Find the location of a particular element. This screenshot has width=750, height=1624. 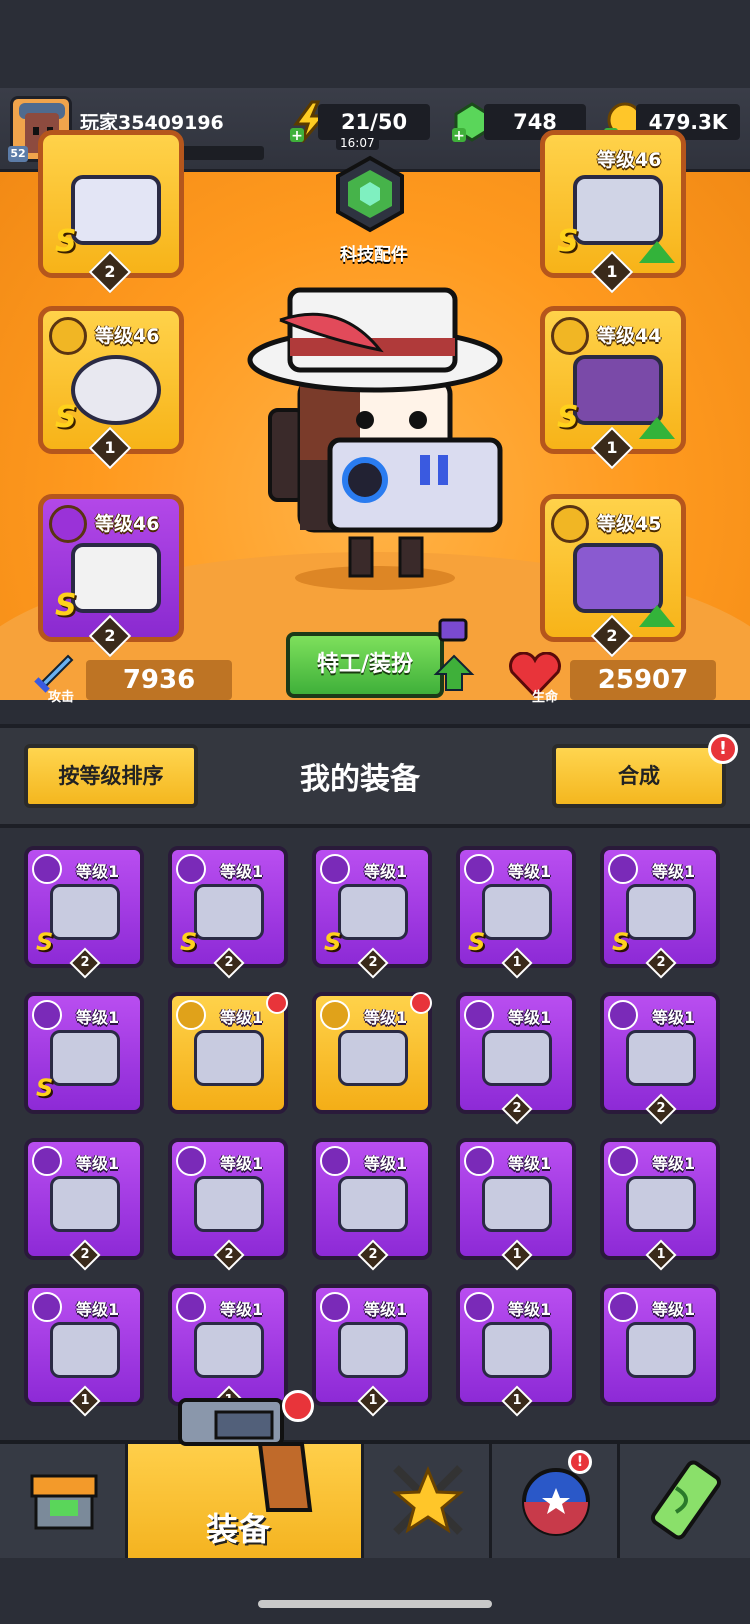

tab-gacha: ! is located at coordinates (556, 1501).